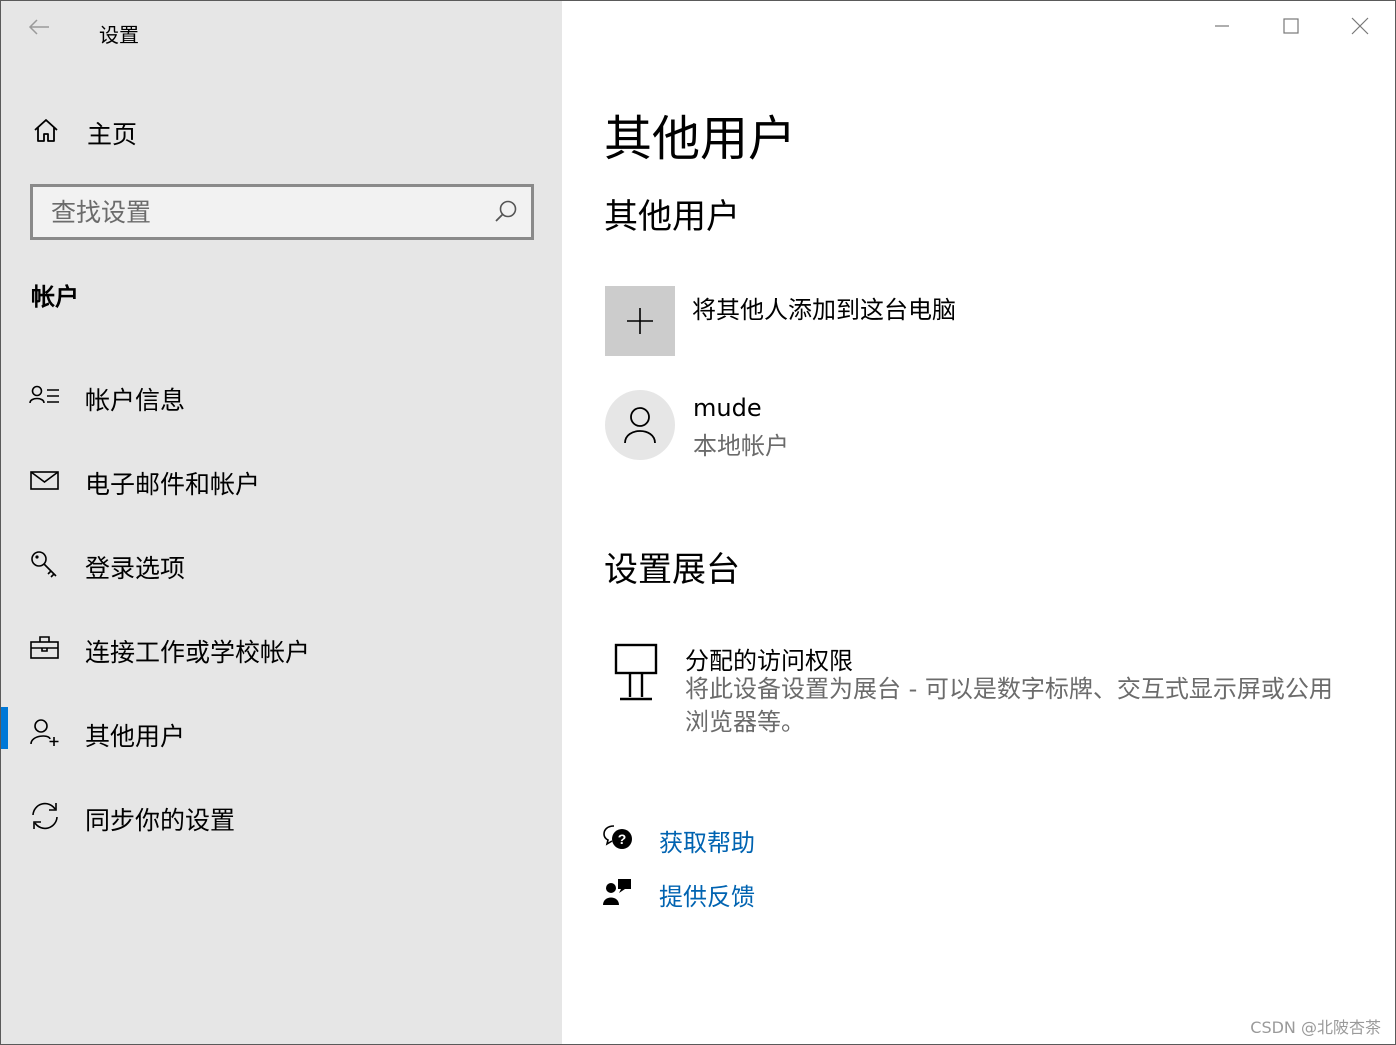 This screenshot has width=1396, height=1045. Describe the element at coordinates (617, 892) in the screenshot. I see `feedback-icon` at that location.